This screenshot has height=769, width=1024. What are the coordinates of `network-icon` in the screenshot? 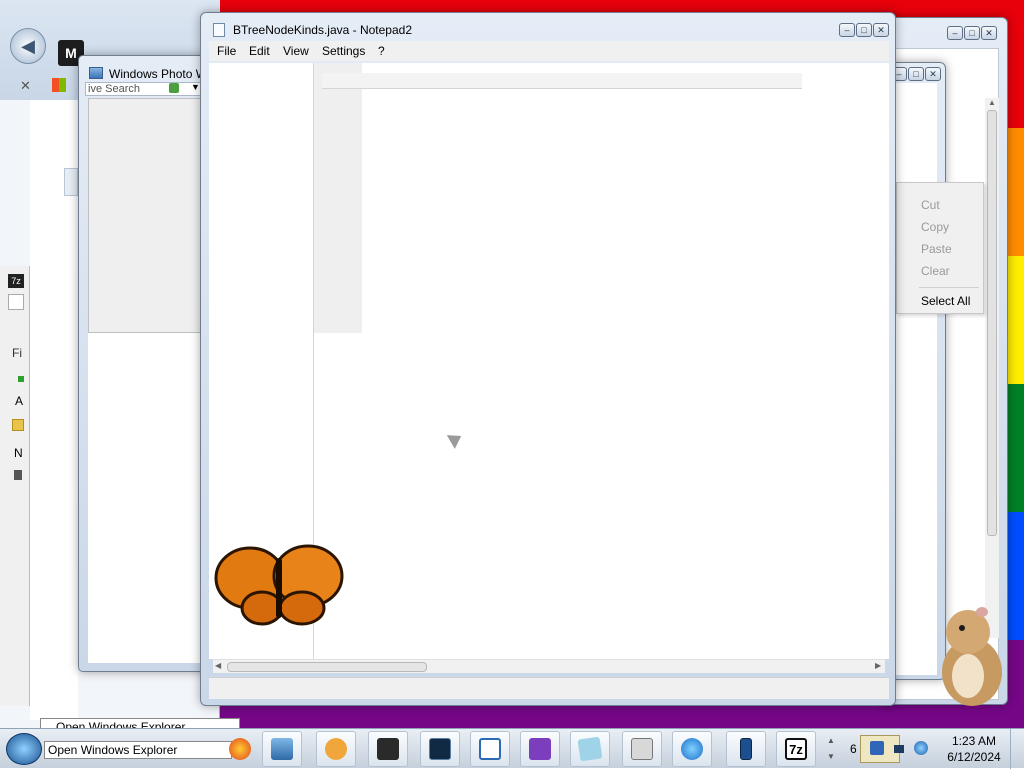 It's located at (877, 748).